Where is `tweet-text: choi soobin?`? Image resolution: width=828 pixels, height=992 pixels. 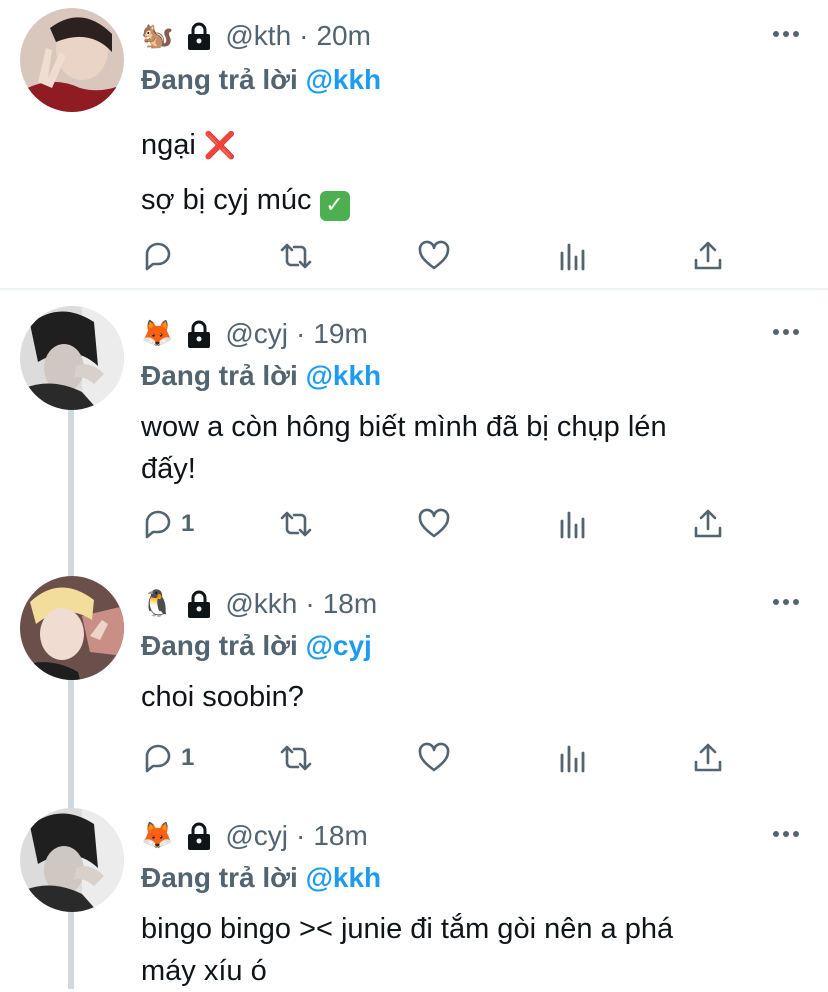
tweet-text: choi soobin? is located at coordinates (471, 697).